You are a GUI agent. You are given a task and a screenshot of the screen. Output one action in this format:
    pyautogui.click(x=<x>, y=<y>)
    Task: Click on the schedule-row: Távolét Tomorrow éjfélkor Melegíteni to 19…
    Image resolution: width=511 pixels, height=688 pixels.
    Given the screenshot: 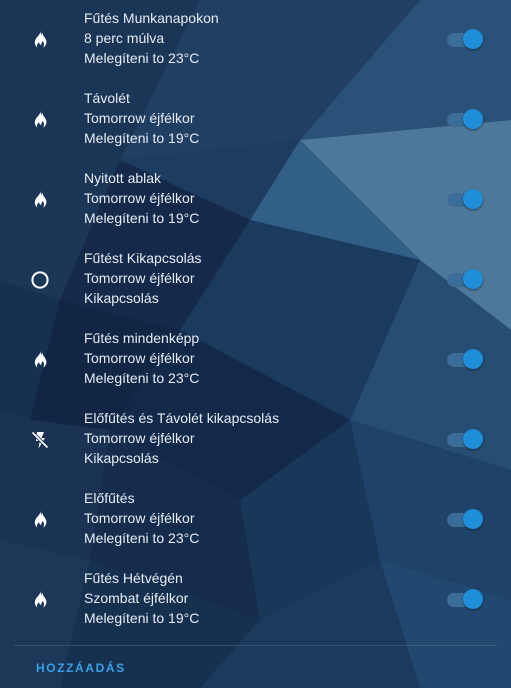 What is the action you would take?
    pyautogui.click(x=255, y=120)
    